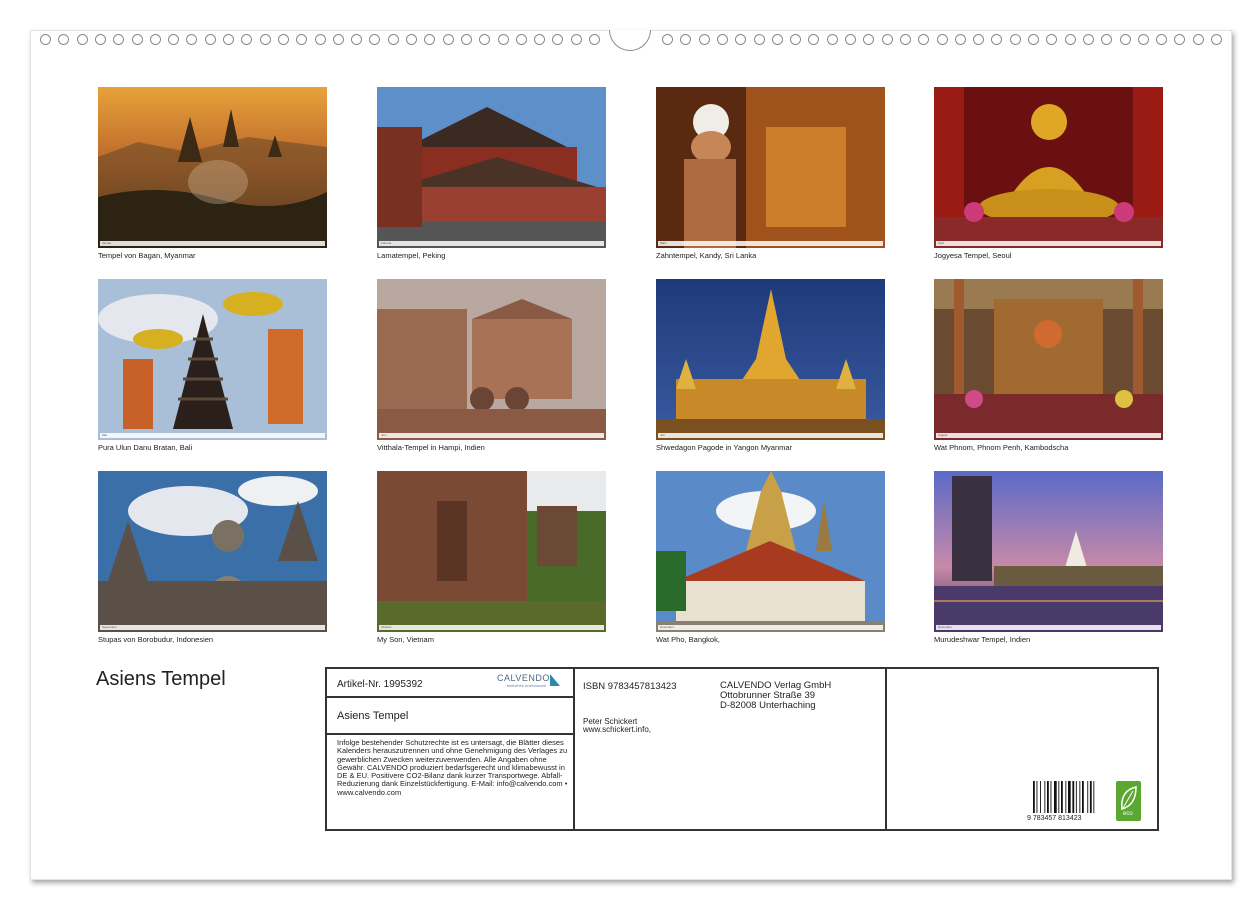  I want to click on photo-6: Juni, so click(491, 359).